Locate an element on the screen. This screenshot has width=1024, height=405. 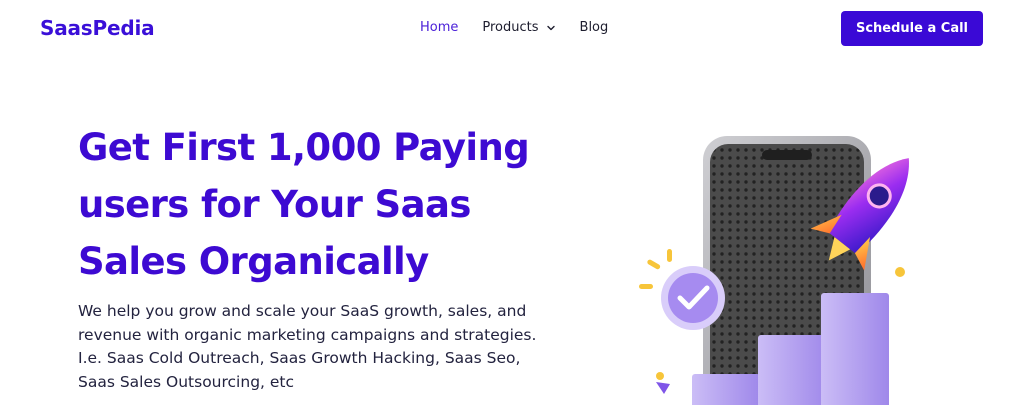
nav-blog-label: Blog is located at coordinates (594, 27).